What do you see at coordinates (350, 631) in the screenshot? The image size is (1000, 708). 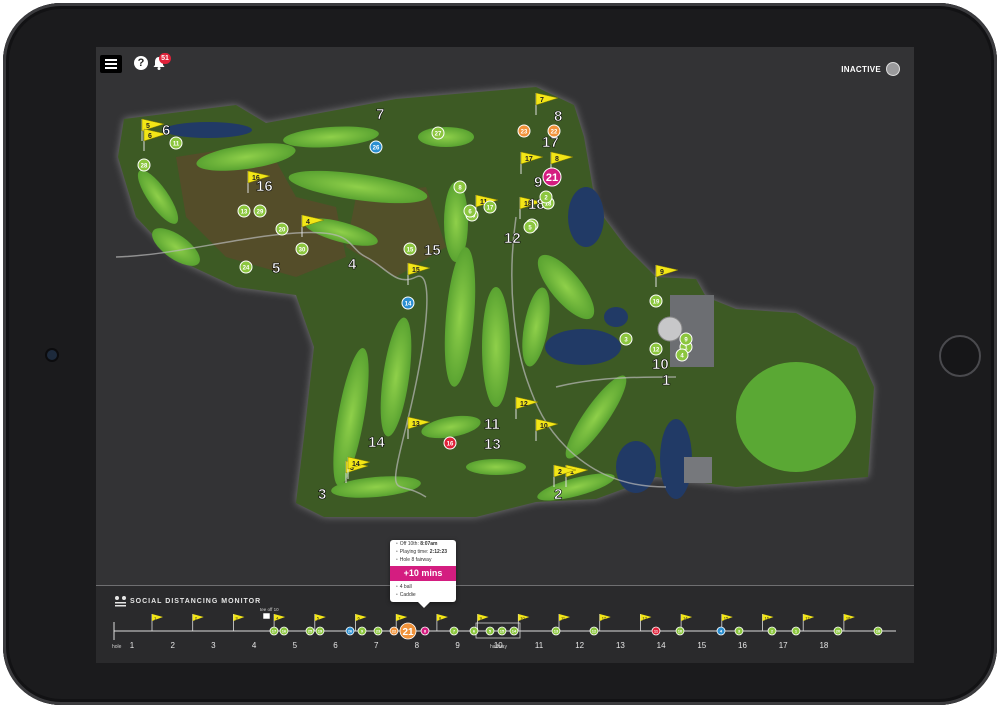 I see `timeline-group-26: 26` at bounding box center [350, 631].